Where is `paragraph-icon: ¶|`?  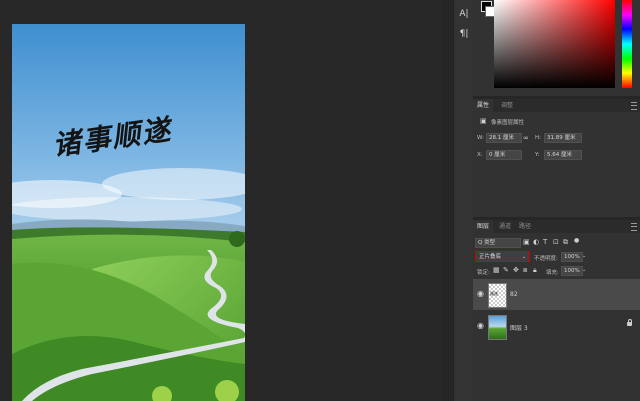
paragraph-icon: ¶| is located at coordinates (464, 34).